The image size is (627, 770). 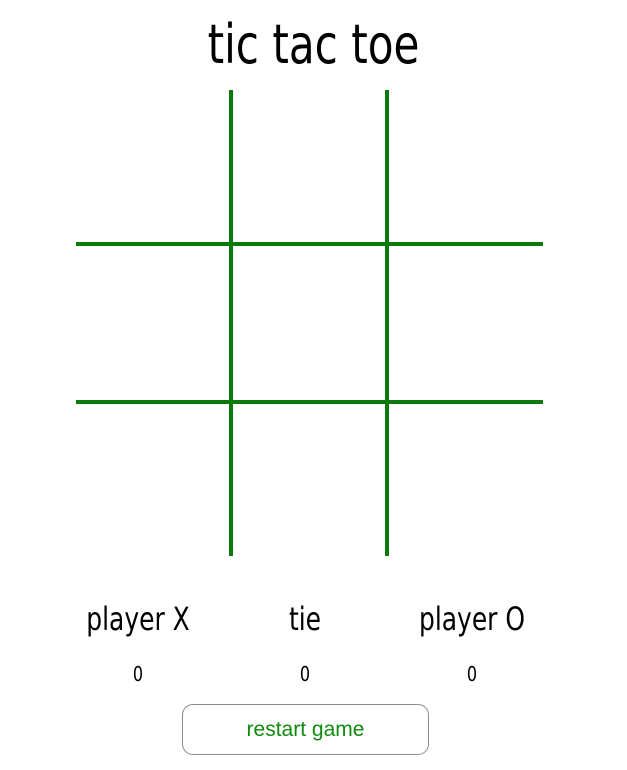 I want to click on grid-line-vertical-right, so click(x=387, y=323).